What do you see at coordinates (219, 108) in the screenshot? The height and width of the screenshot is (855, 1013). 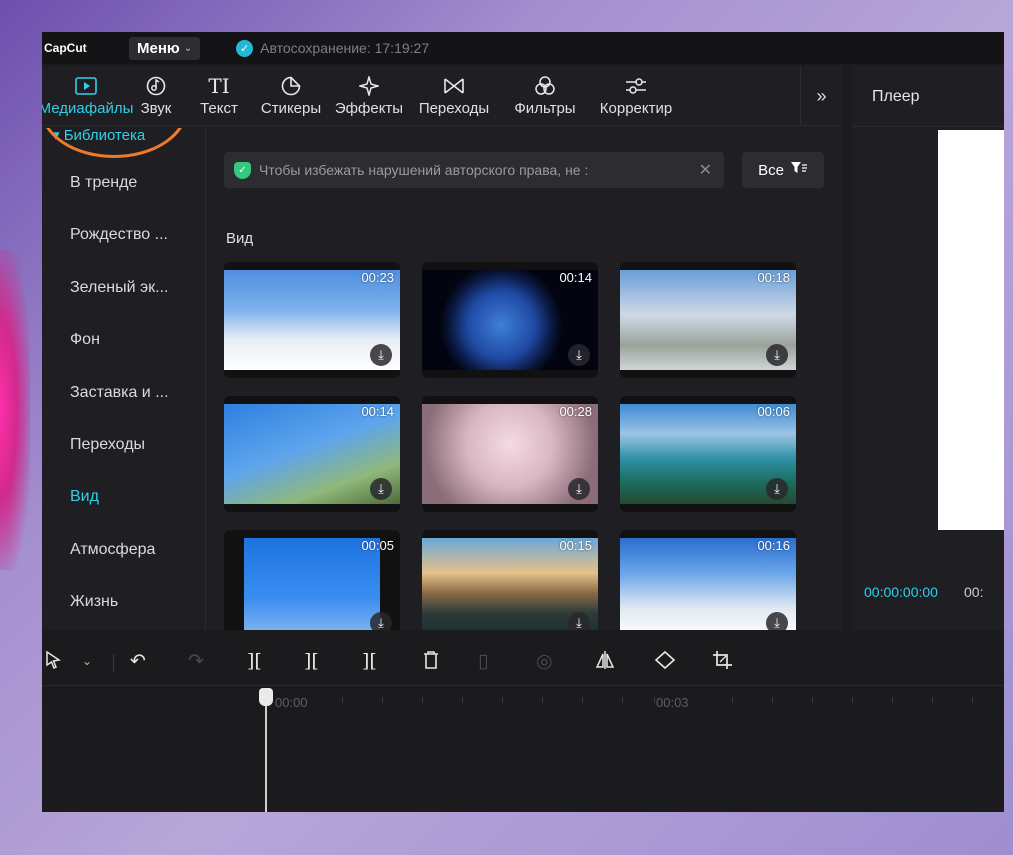 I see `tab-text-label: Текст` at bounding box center [219, 108].